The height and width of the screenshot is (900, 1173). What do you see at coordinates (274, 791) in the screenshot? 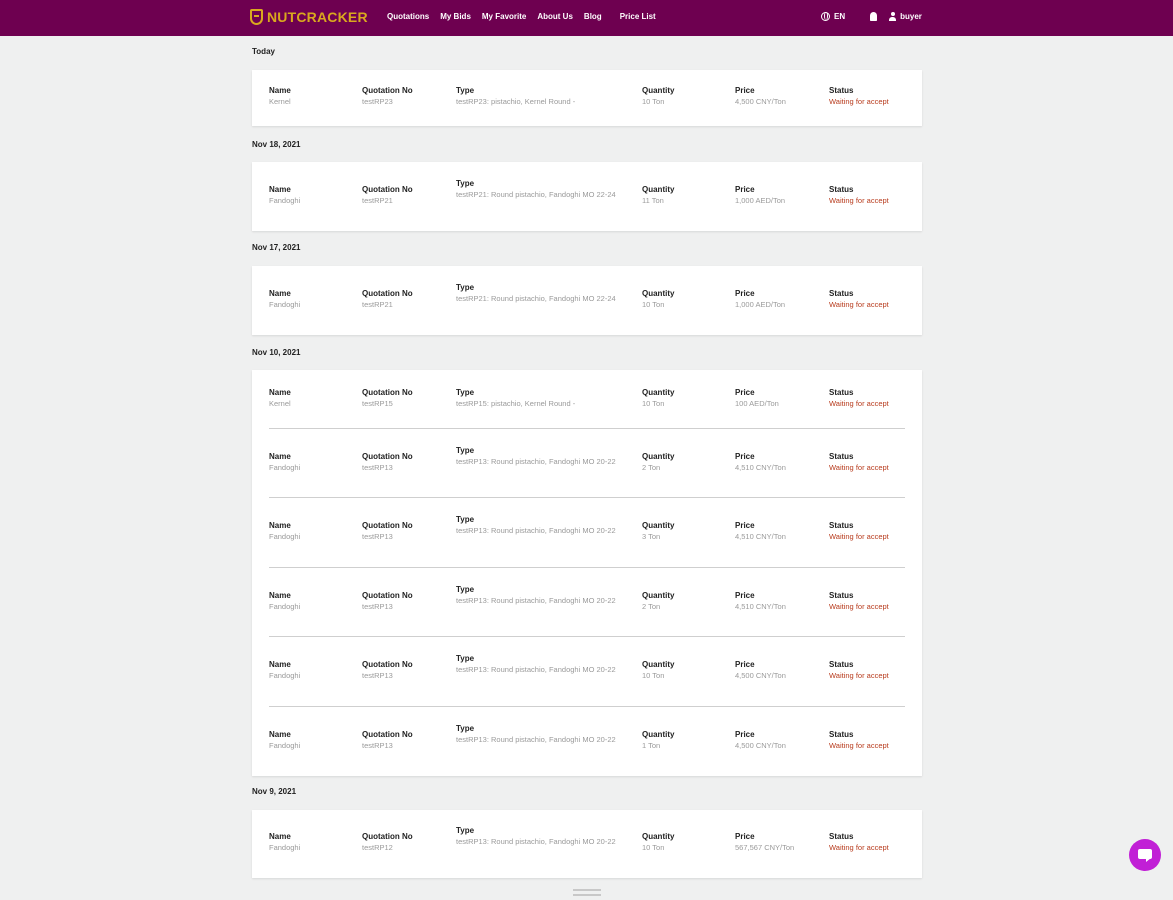
I see `date-header: Nov 9, 2021` at bounding box center [274, 791].